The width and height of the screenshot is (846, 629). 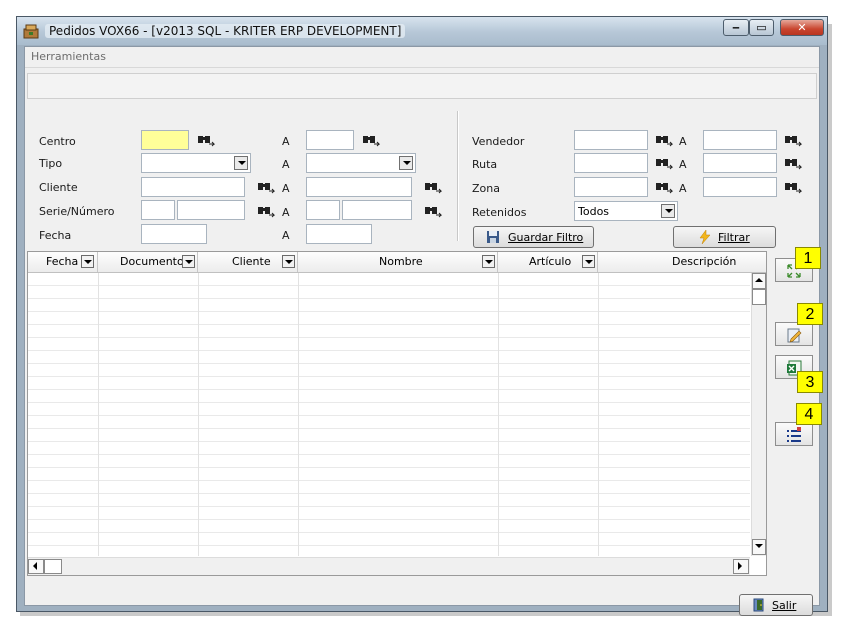 What do you see at coordinates (266, 211) in the screenshot?
I see `serie-from-search-icon` at bounding box center [266, 211].